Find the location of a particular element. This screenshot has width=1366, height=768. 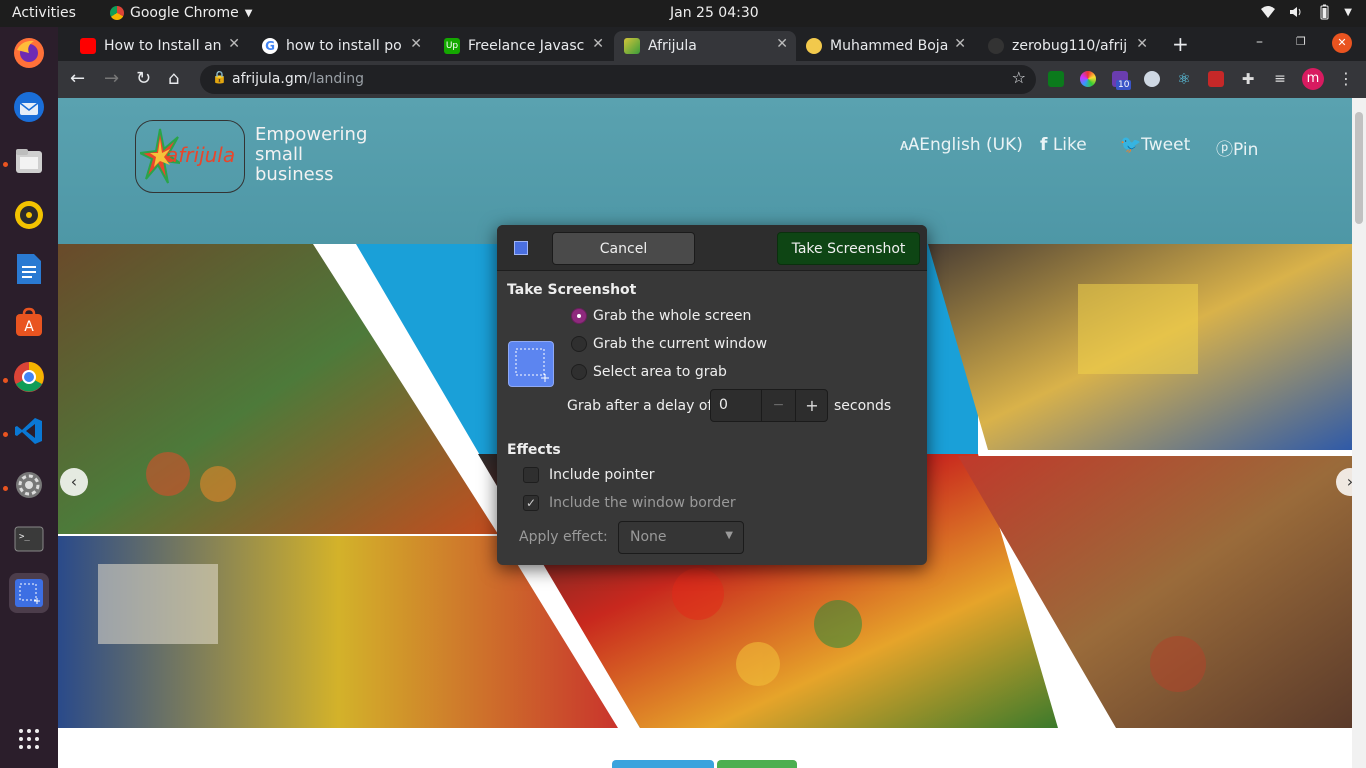

radio-button-selected is located at coordinates (579, 316).